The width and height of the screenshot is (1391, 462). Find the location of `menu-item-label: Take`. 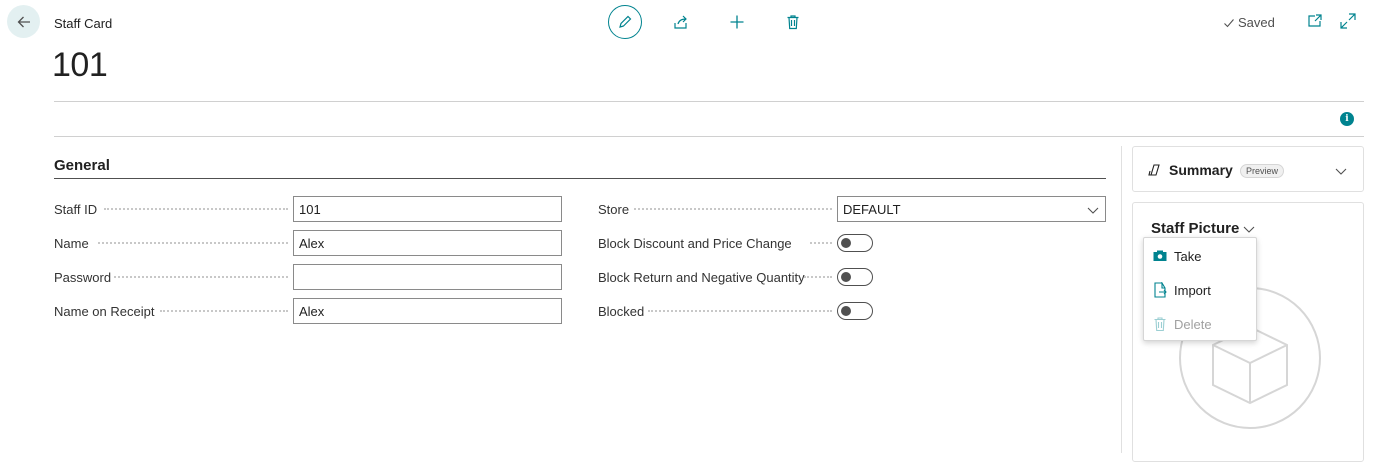

menu-item-label: Take is located at coordinates (1188, 256).